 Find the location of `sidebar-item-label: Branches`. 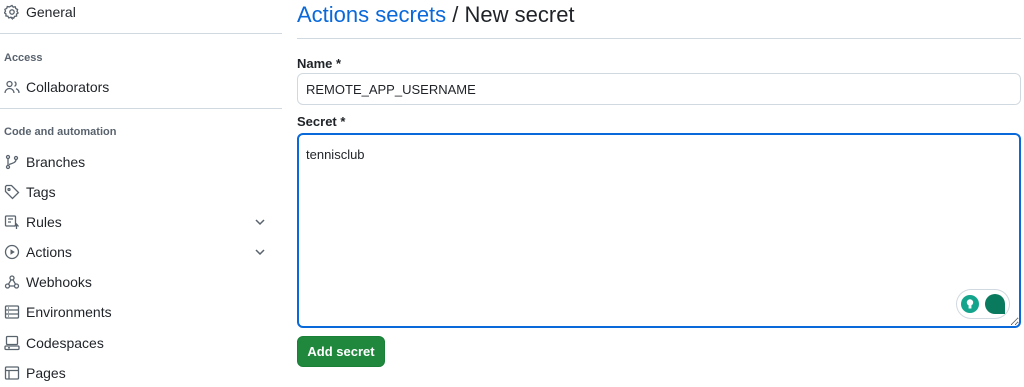

sidebar-item-label: Branches is located at coordinates (56, 162).